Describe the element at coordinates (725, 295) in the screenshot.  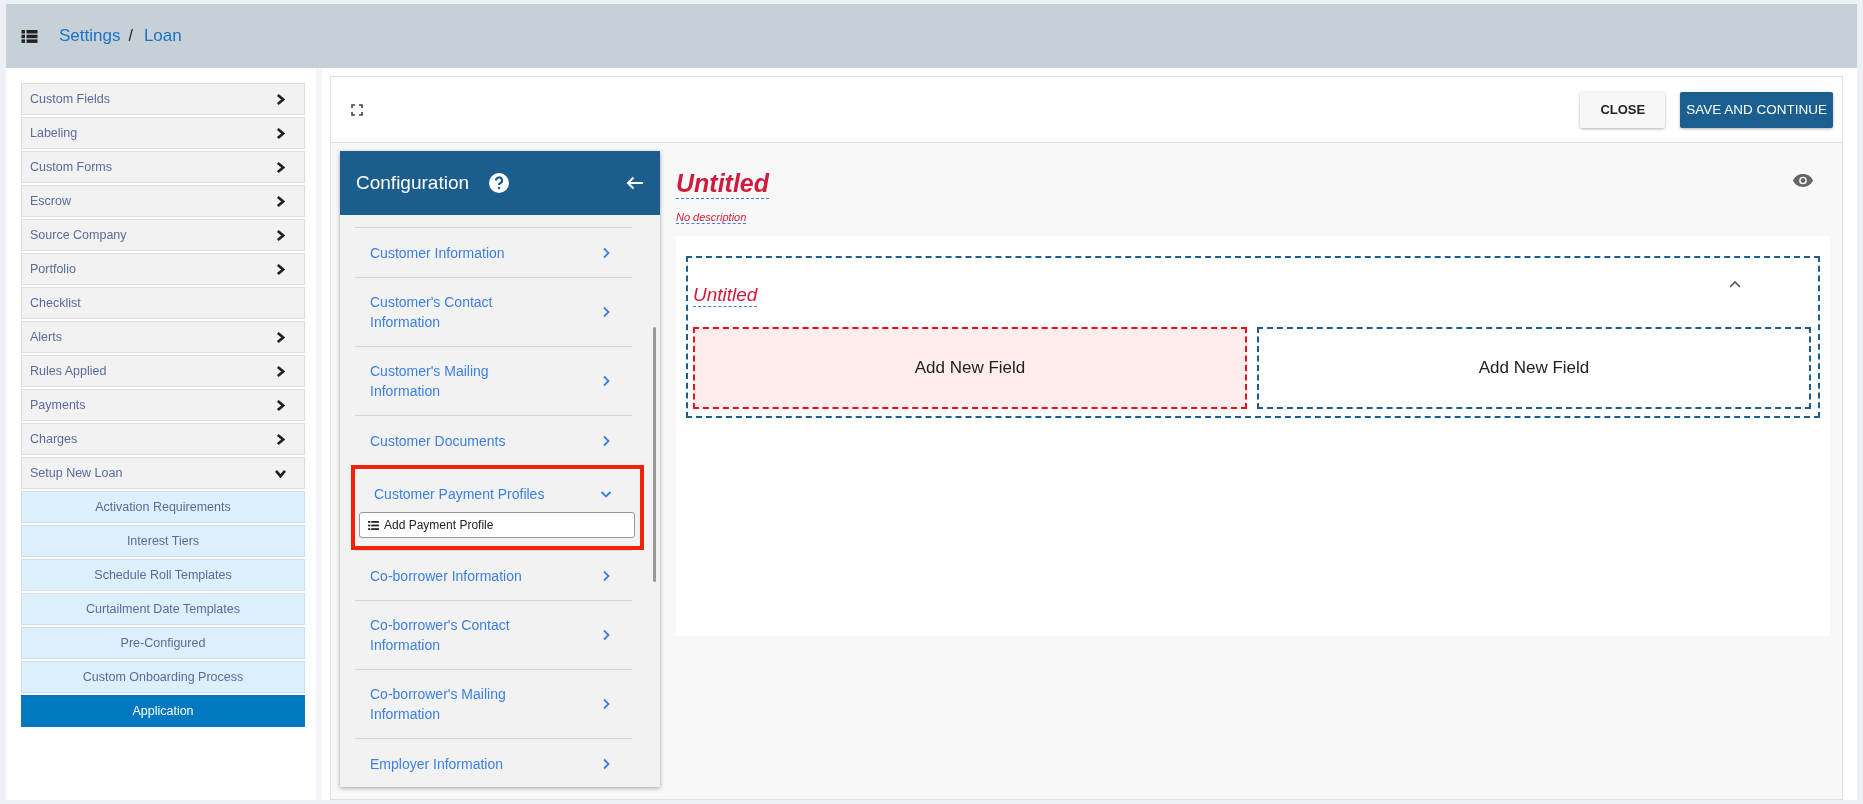
I see `section-title: Untitled` at that location.